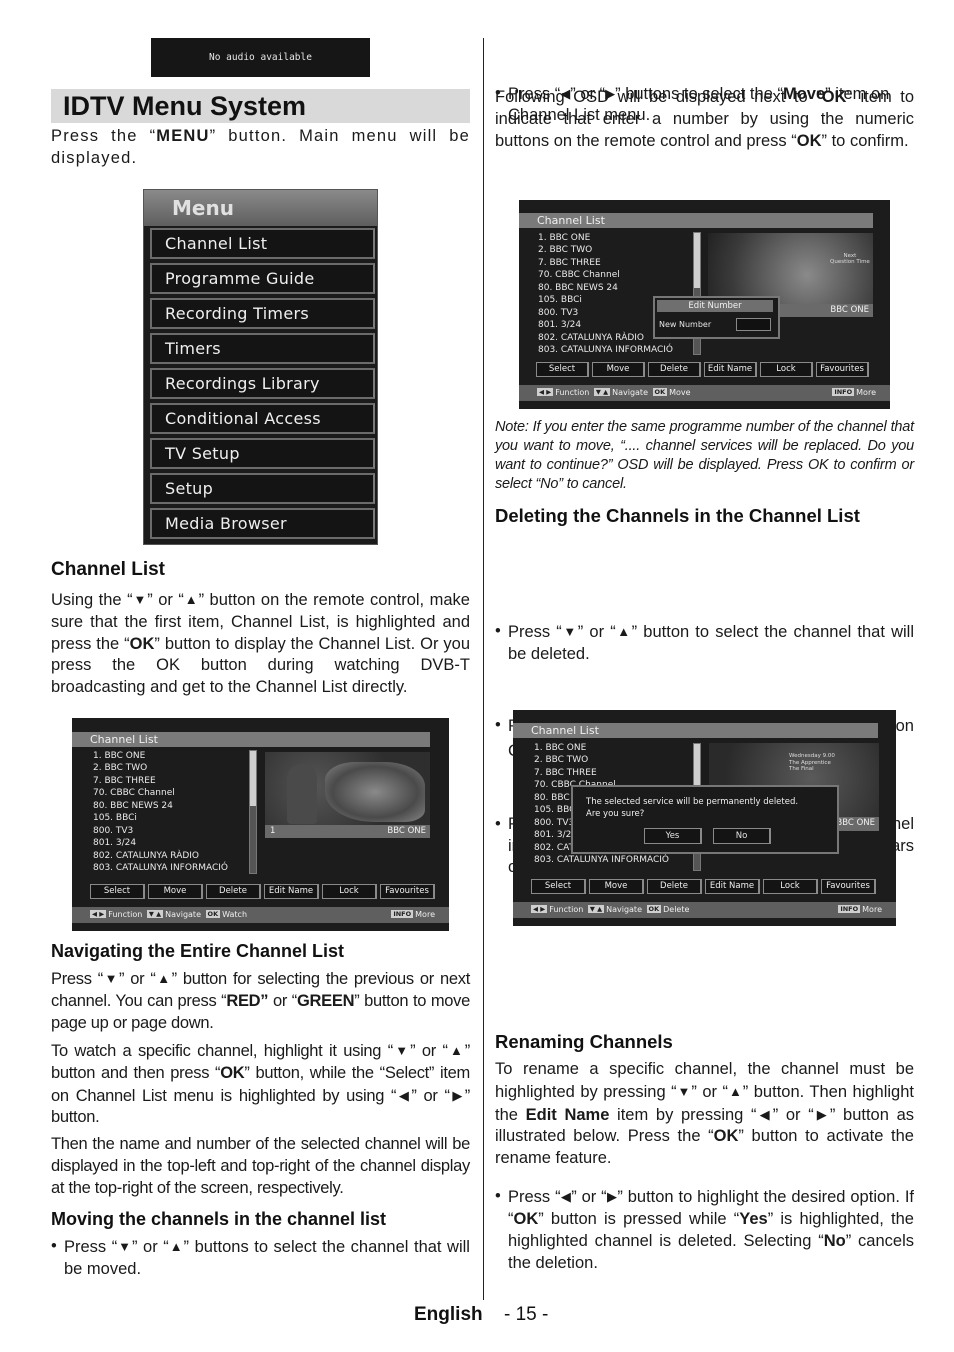  Describe the element at coordinates (253, 812) in the screenshot. I see `scrollbar` at that location.